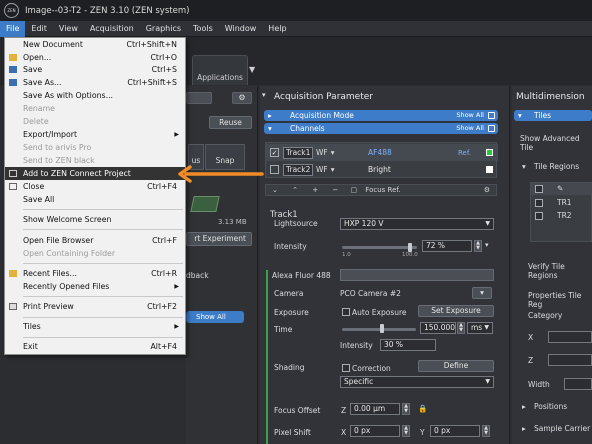 The image size is (592, 444). What do you see at coordinates (274, 169) in the screenshot?
I see `track2-checkbox` at bounding box center [274, 169].